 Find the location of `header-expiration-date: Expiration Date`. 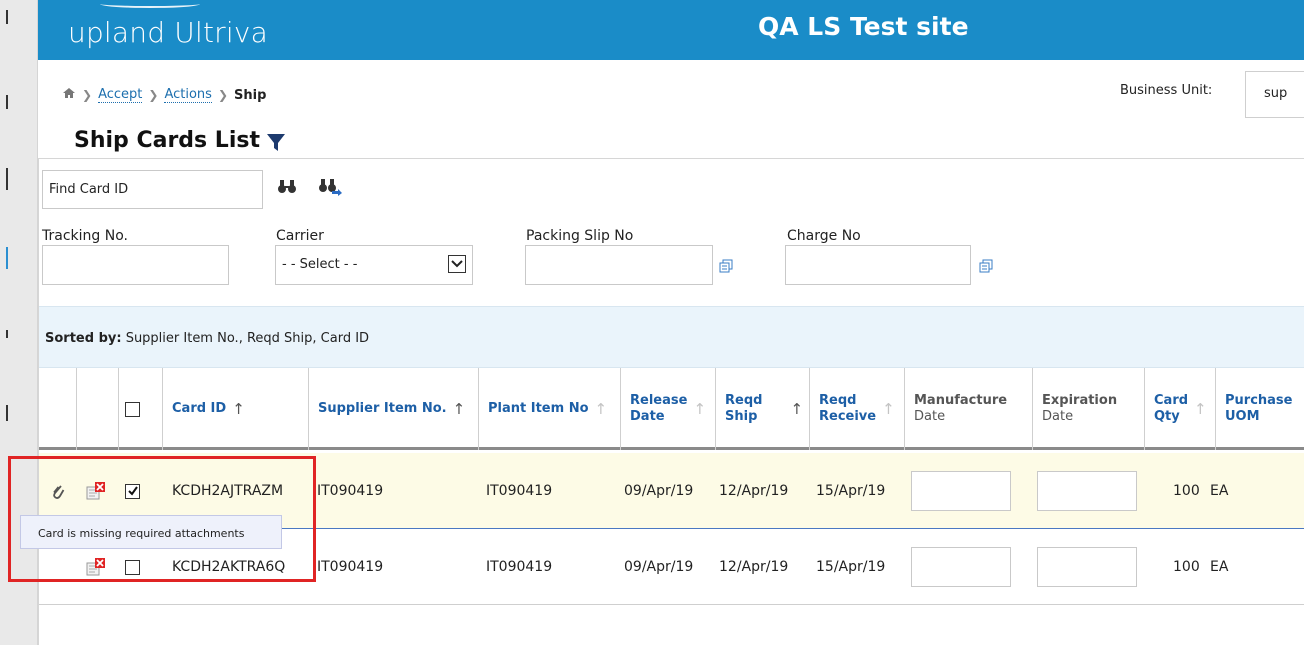

header-expiration-date: Expiration Date is located at coordinates (1089, 409).